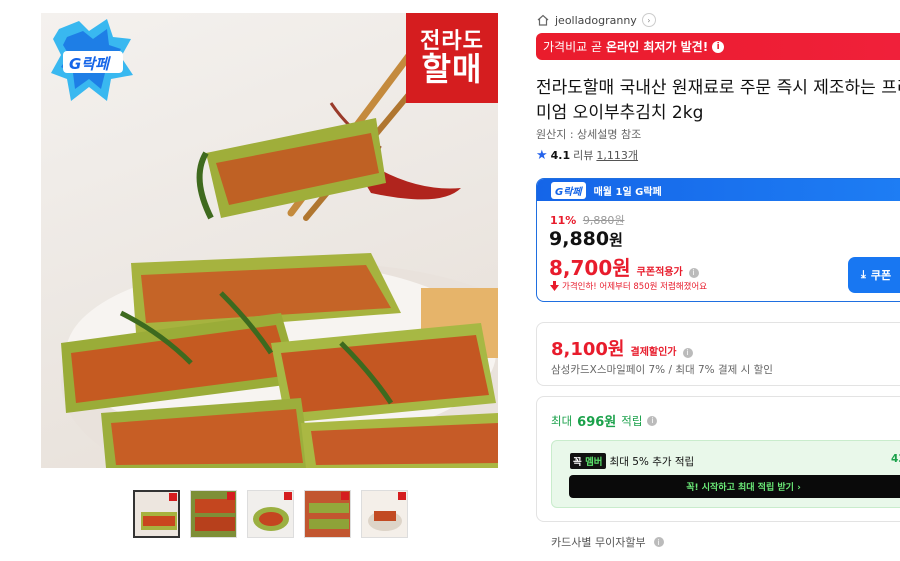  What do you see at coordinates (543, 20) in the screenshot?
I see `home-icon` at bounding box center [543, 20].